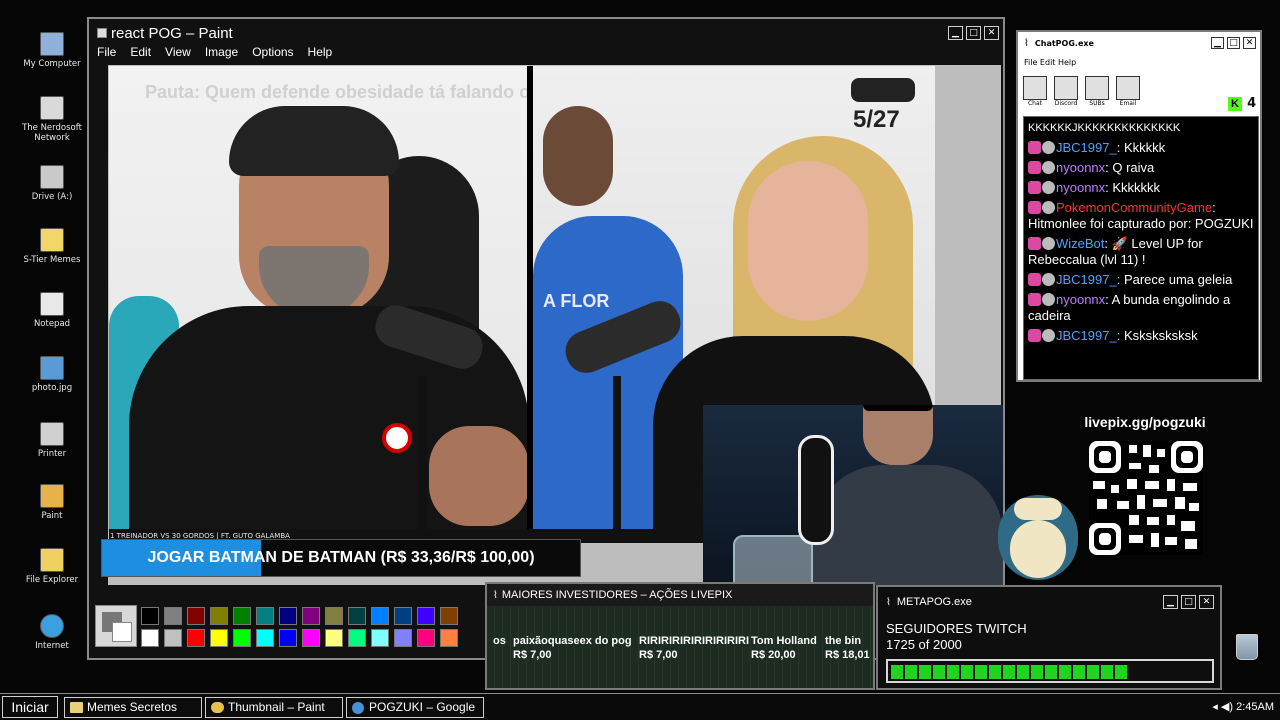 The width and height of the screenshot is (1280, 720). Describe the element at coordinates (955, 33) in the screenshot. I see `minimize-button: ▁` at that location.